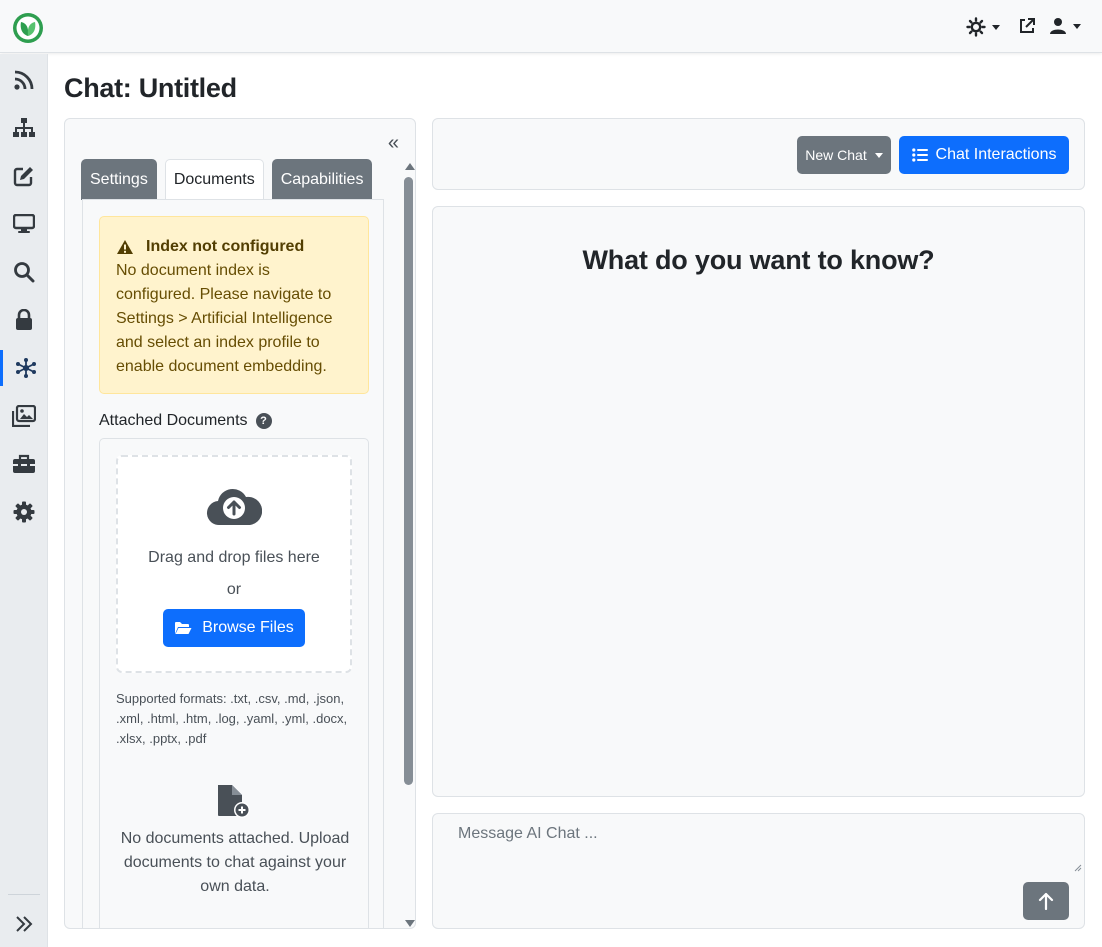 The height and width of the screenshot is (947, 1102). I want to click on list-icon, so click(919, 155).